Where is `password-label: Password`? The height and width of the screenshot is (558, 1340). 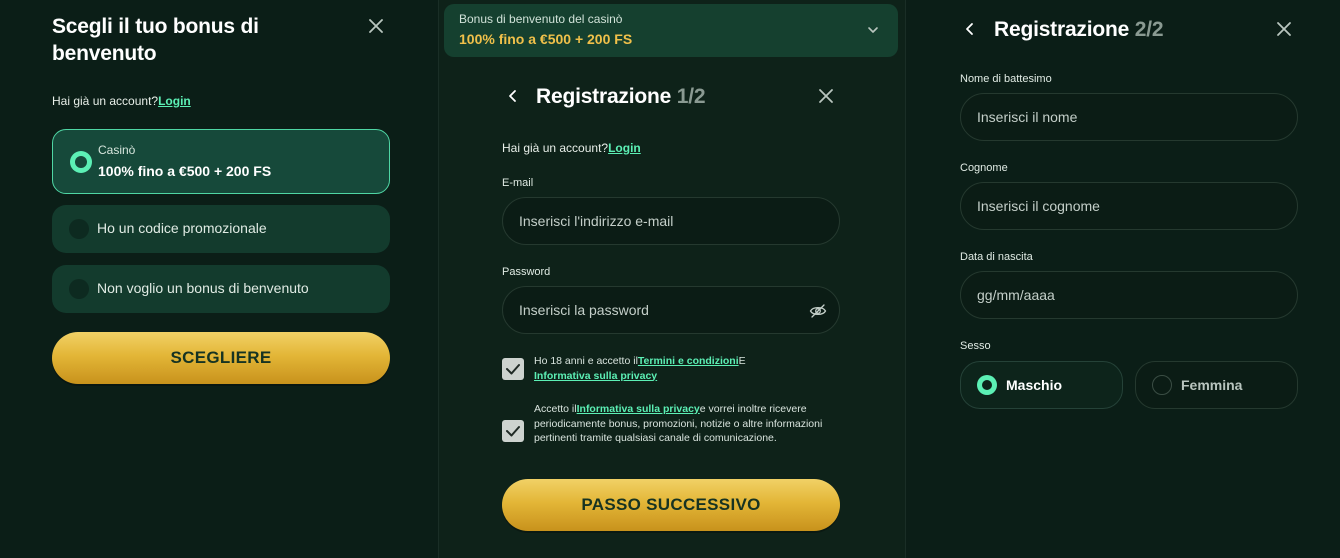
password-label: Password is located at coordinates (526, 272).